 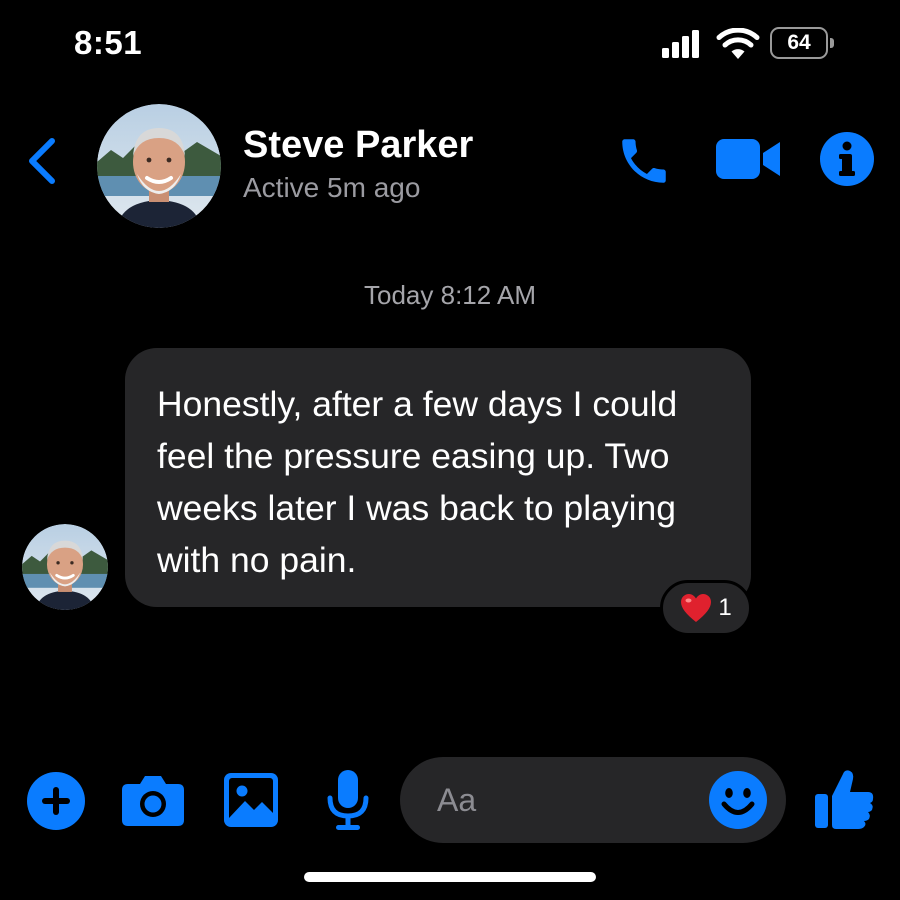 I want to click on battery-level: 64, so click(x=799, y=42).